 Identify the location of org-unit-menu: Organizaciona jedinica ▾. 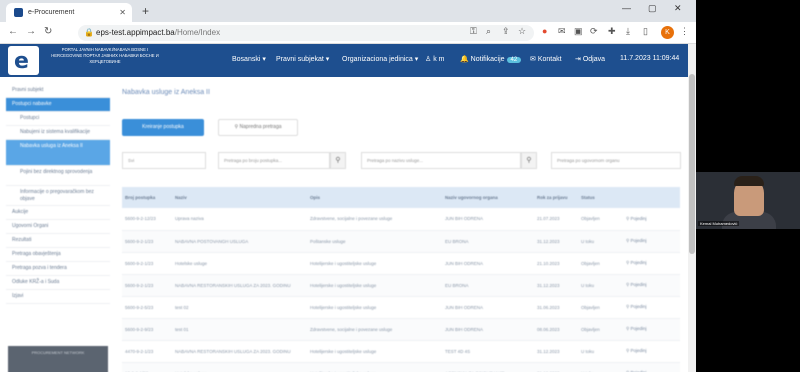
(380, 59).